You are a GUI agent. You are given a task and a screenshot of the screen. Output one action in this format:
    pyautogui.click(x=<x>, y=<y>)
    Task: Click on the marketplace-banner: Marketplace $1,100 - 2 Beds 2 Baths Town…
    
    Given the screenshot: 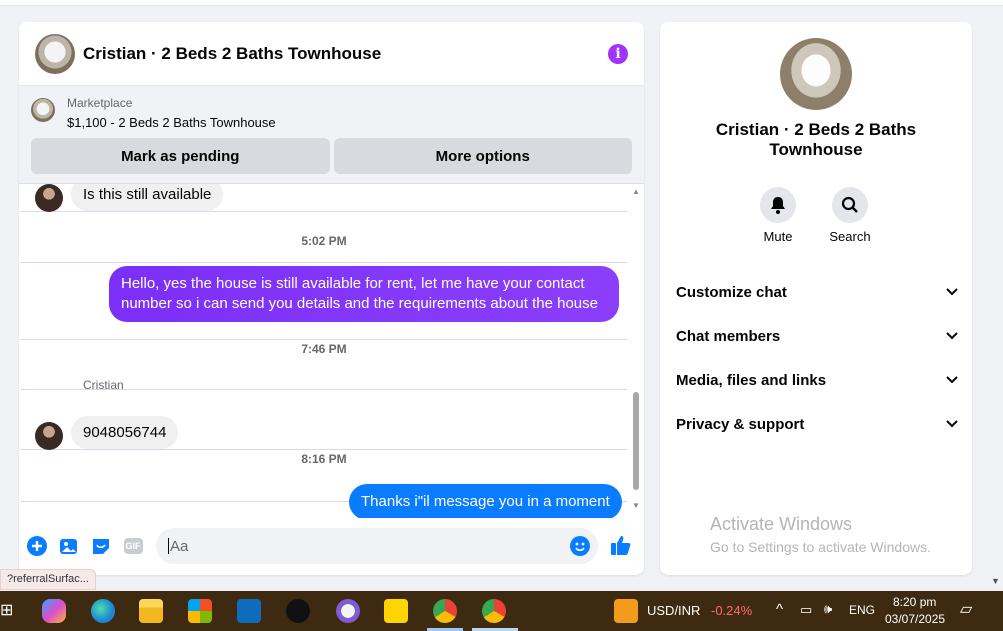 What is the action you would take?
    pyautogui.click(x=331, y=135)
    